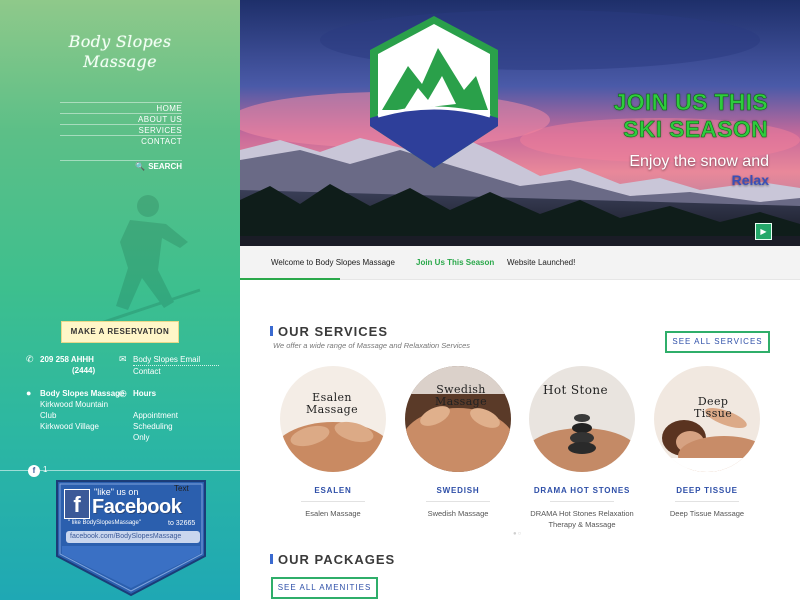  What do you see at coordinates (140, 263) in the screenshot?
I see `skier-silhouette` at bounding box center [140, 263].